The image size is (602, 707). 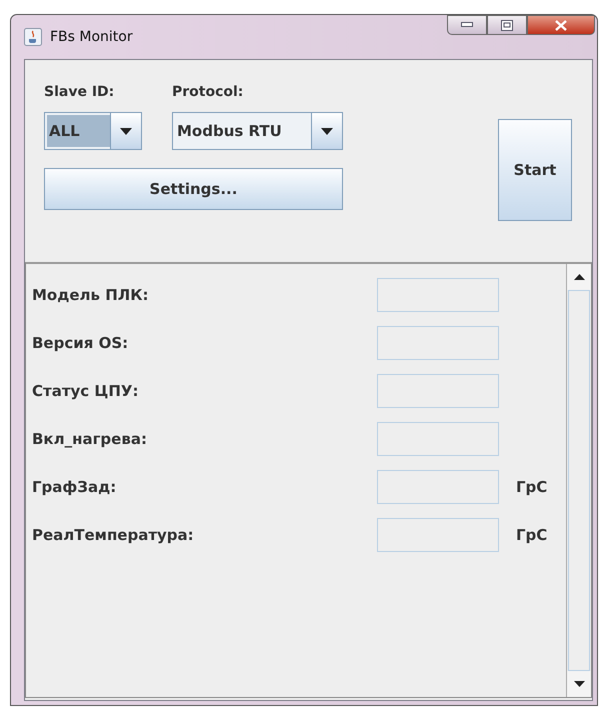 What do you see at coordinates (578, 480) in the screenshot?
I see `scrollbar` at bounding box center [578, 480].